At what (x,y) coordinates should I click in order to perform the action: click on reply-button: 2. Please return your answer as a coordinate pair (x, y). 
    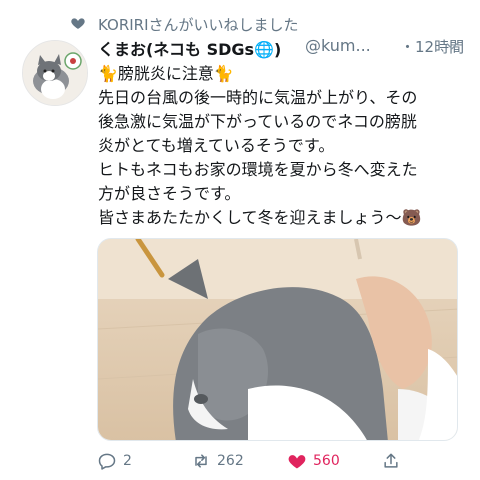
    Looking at the image, I should click on (114, 461).